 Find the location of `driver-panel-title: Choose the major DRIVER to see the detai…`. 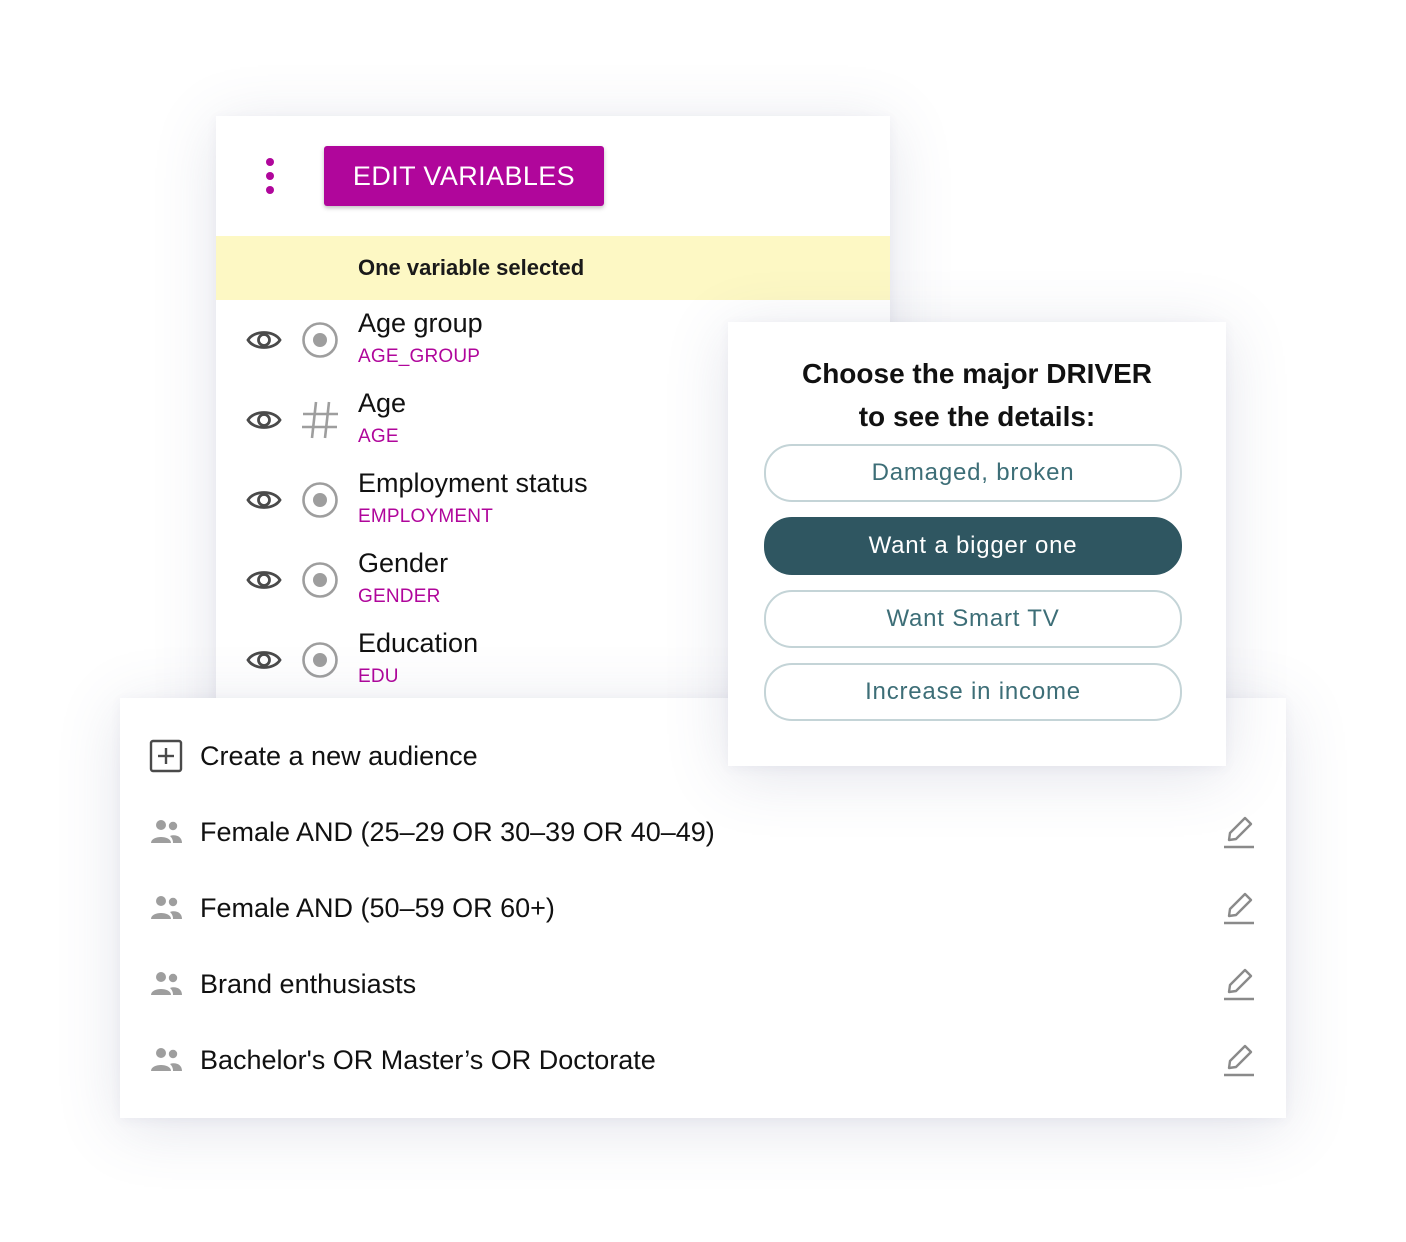

driver-panel-title: Choose the major DRIVER to see the detai… is located at coordinates (977, 395).